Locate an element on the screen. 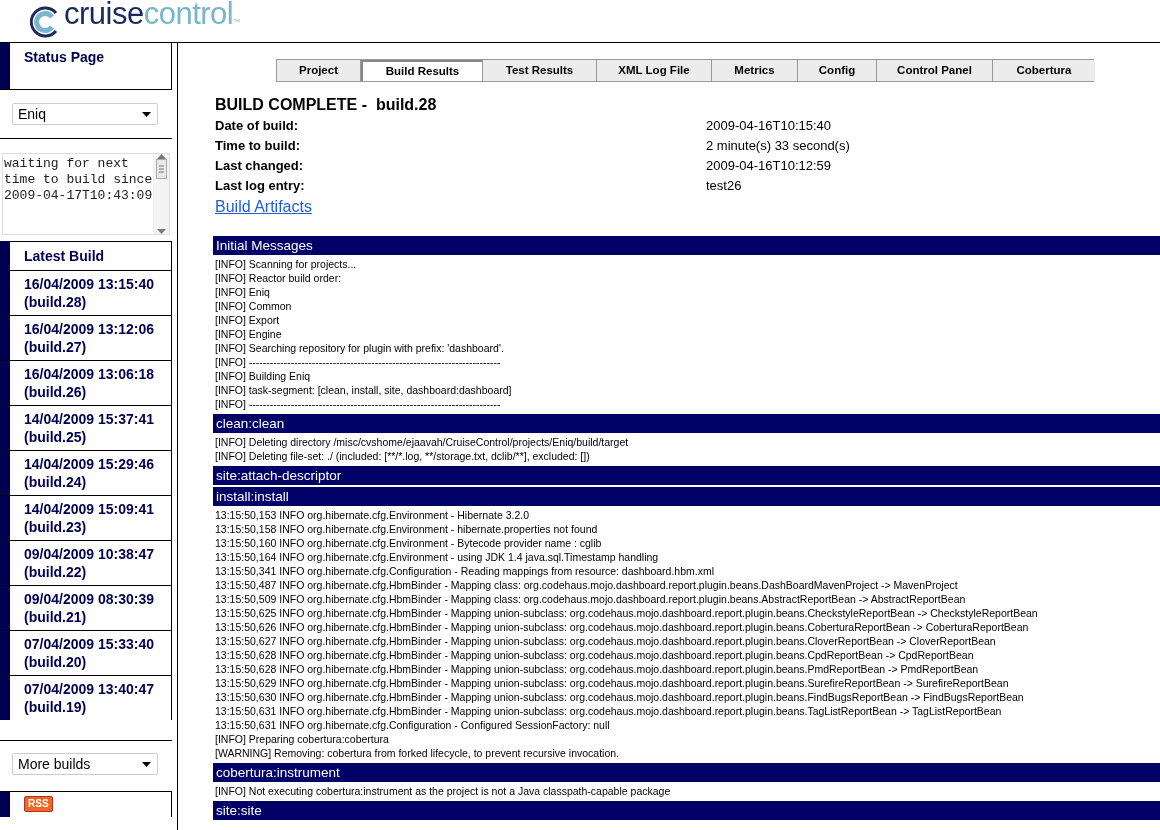 This screenshot has height=830, width=1160. section-header: Initial Messages is located at coordinates (686, 245).